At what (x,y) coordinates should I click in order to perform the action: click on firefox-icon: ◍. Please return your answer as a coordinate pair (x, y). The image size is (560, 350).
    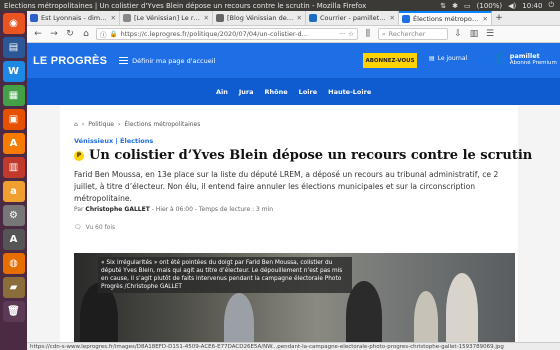
    Looking at the image, I should click on (13, 263).